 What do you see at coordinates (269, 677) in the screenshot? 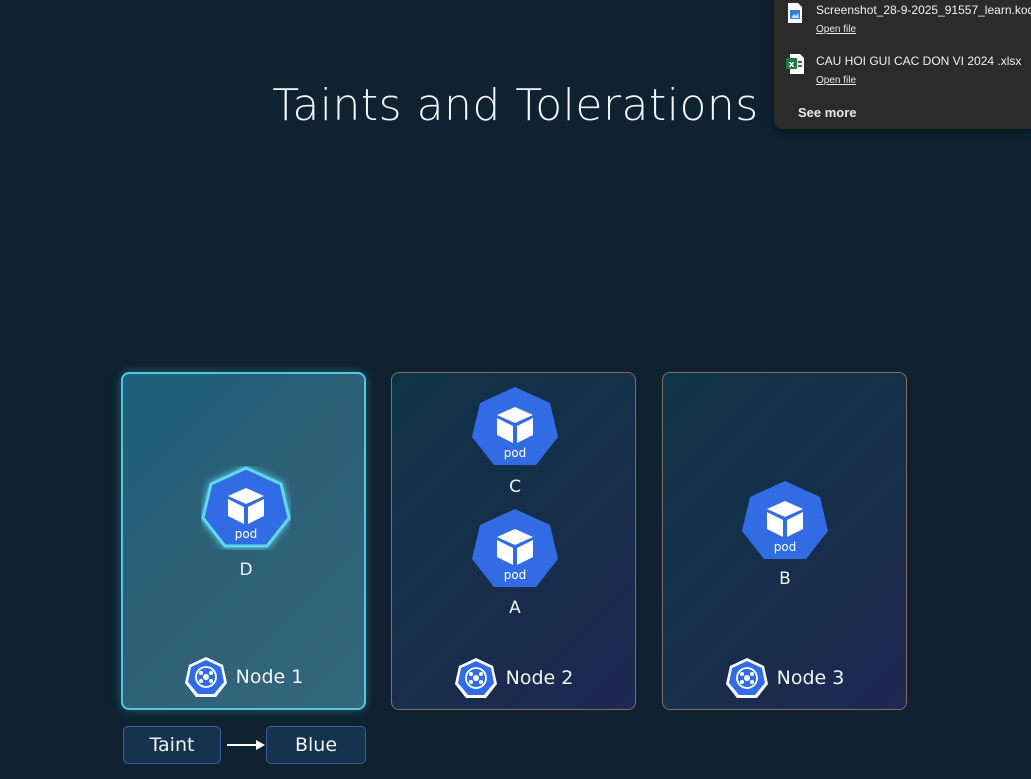
I see `node-1-label: Node 1` at bounding box center [269, 677].